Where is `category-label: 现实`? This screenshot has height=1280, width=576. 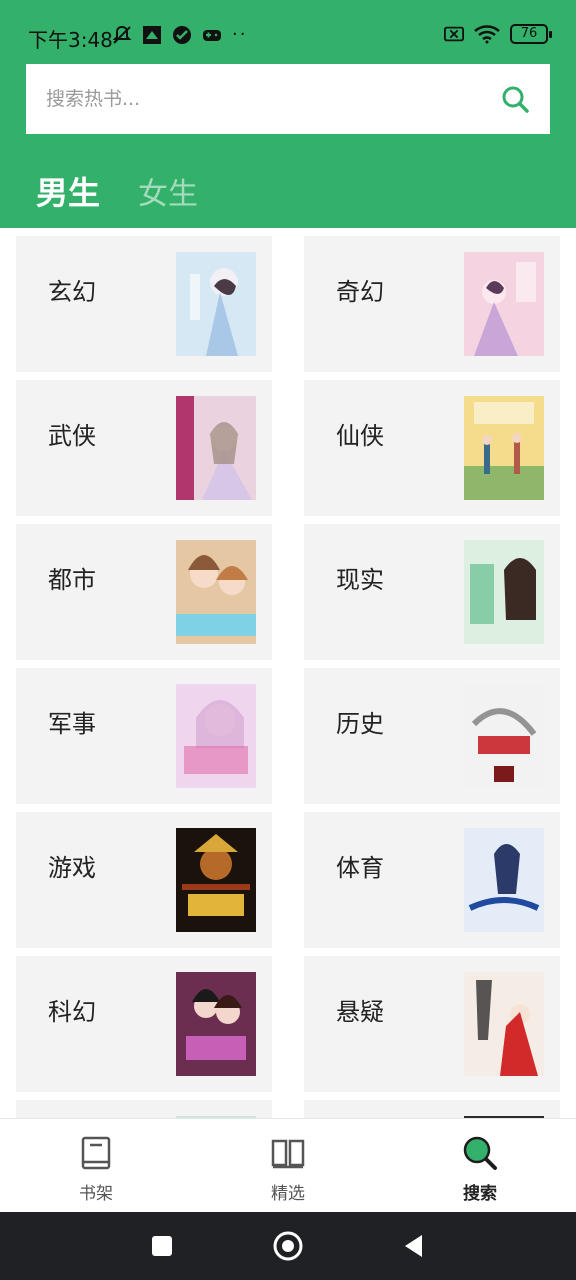 category-label: 现实 is located at coordinates (360, 580).